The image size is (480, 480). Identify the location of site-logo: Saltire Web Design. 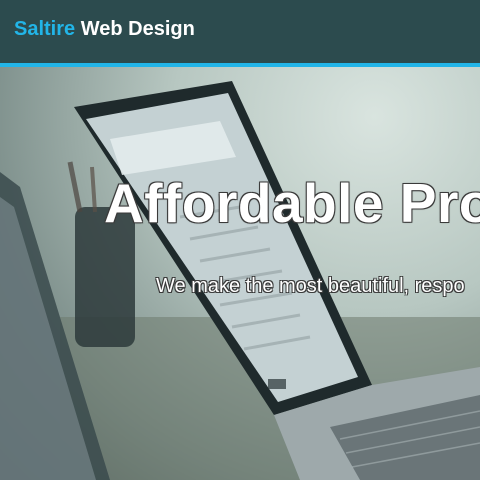
(104, 29).